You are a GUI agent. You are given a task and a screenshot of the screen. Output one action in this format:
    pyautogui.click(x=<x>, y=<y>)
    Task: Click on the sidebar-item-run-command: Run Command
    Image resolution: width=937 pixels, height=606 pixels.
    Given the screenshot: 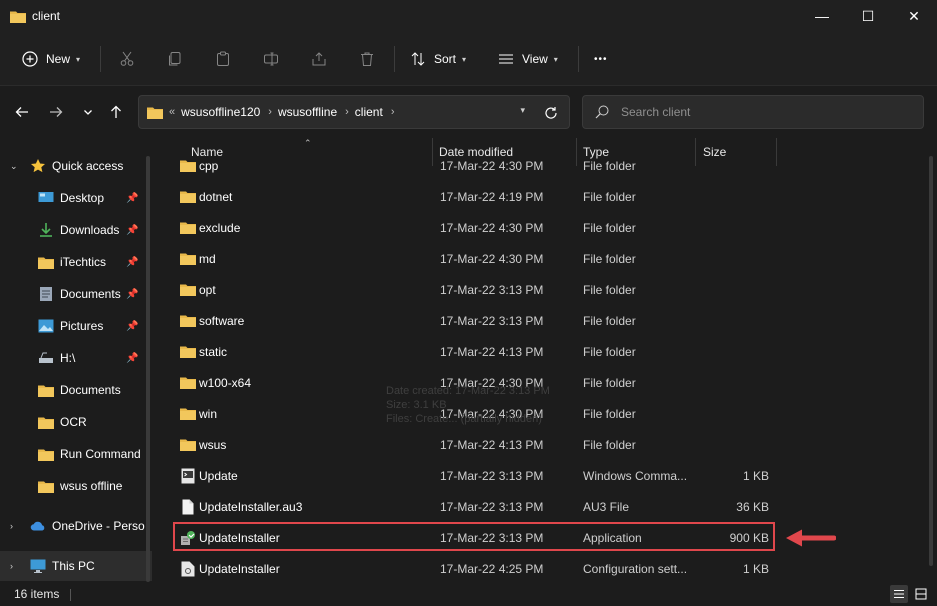 What is the action you would take?
    pyautogui.click(x=76, y=454)
    